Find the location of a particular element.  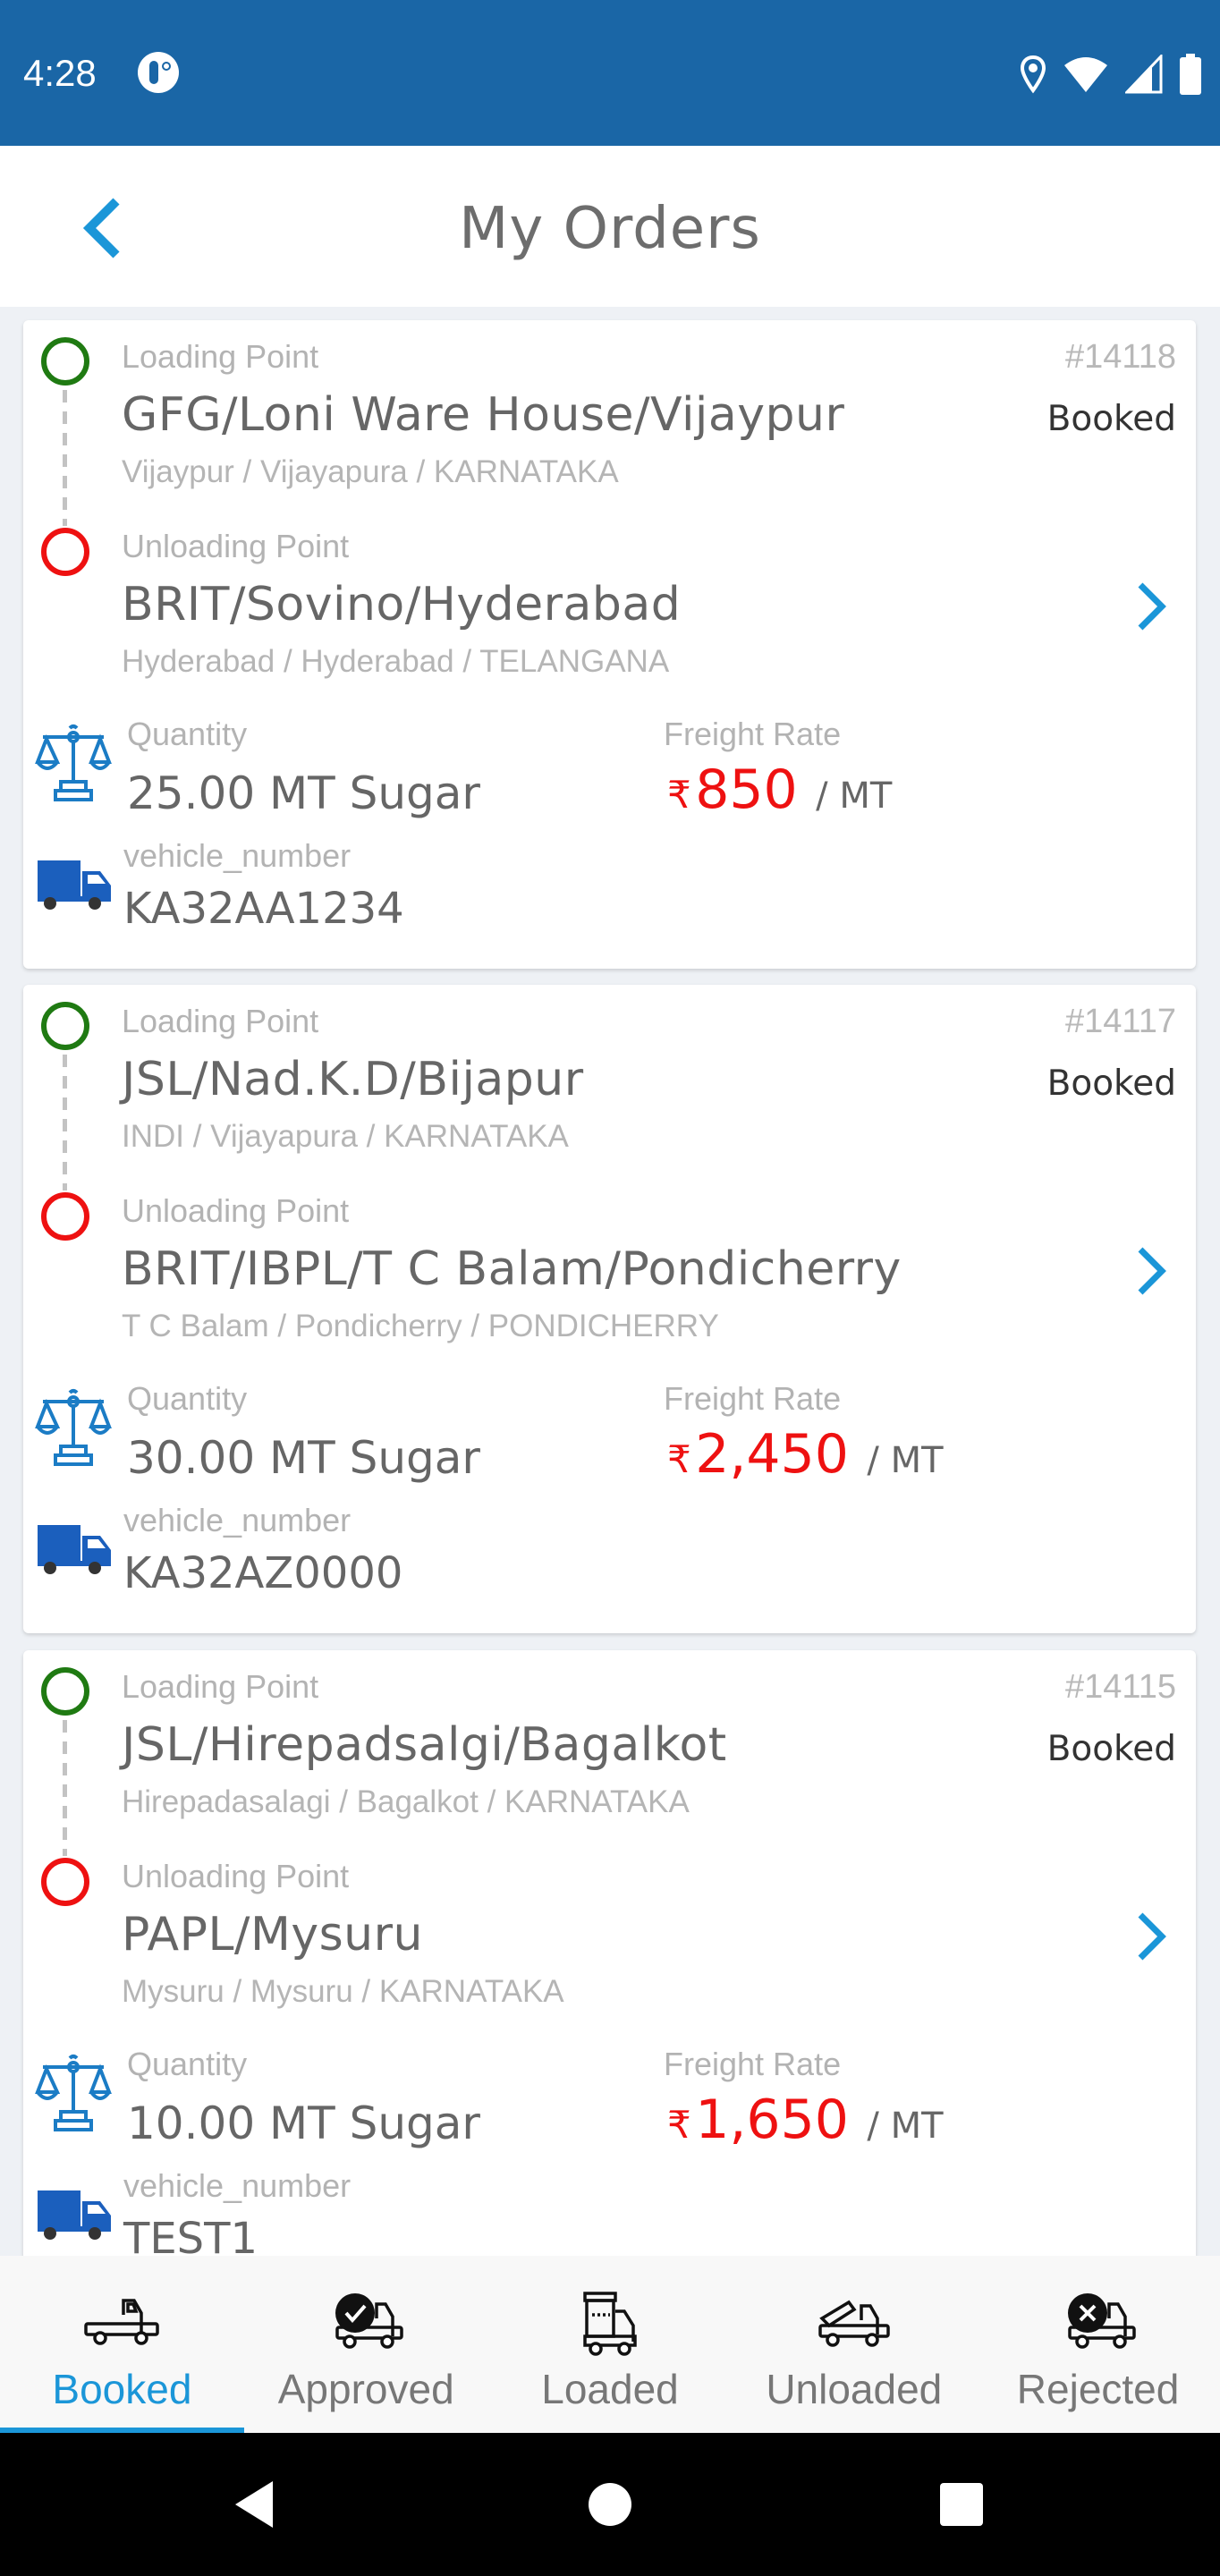

tab-loaded: Loaded is located at coordinates (610, 2344).